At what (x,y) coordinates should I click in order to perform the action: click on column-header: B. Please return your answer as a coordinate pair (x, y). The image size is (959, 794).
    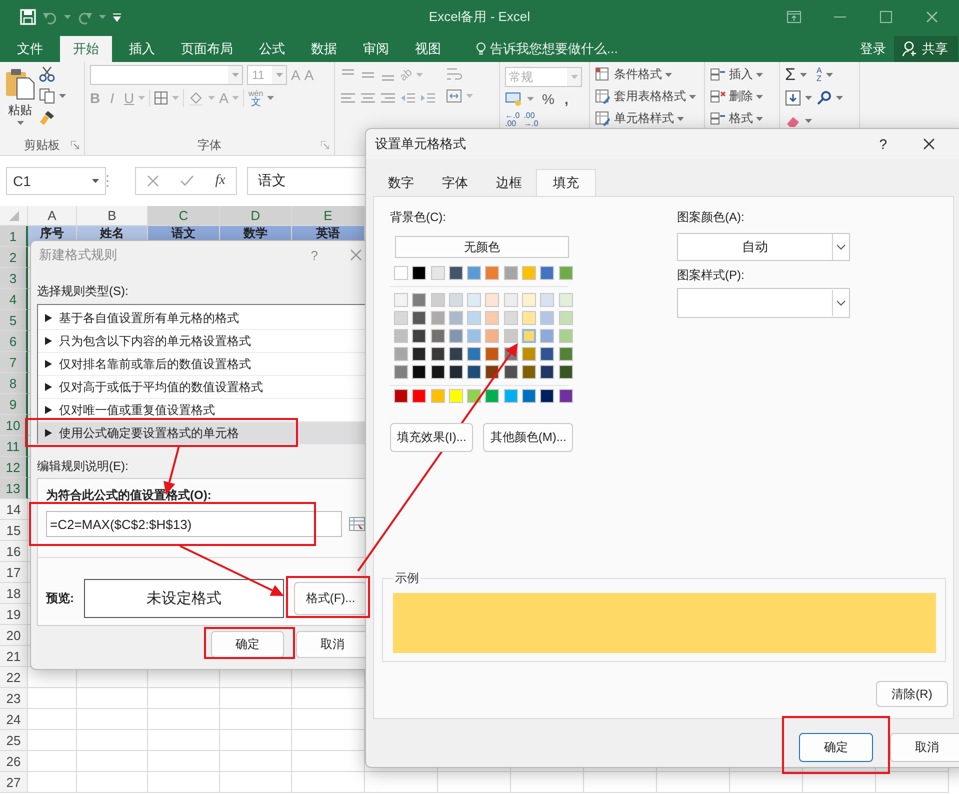
    Looking at the image, I should click on (112, 216).